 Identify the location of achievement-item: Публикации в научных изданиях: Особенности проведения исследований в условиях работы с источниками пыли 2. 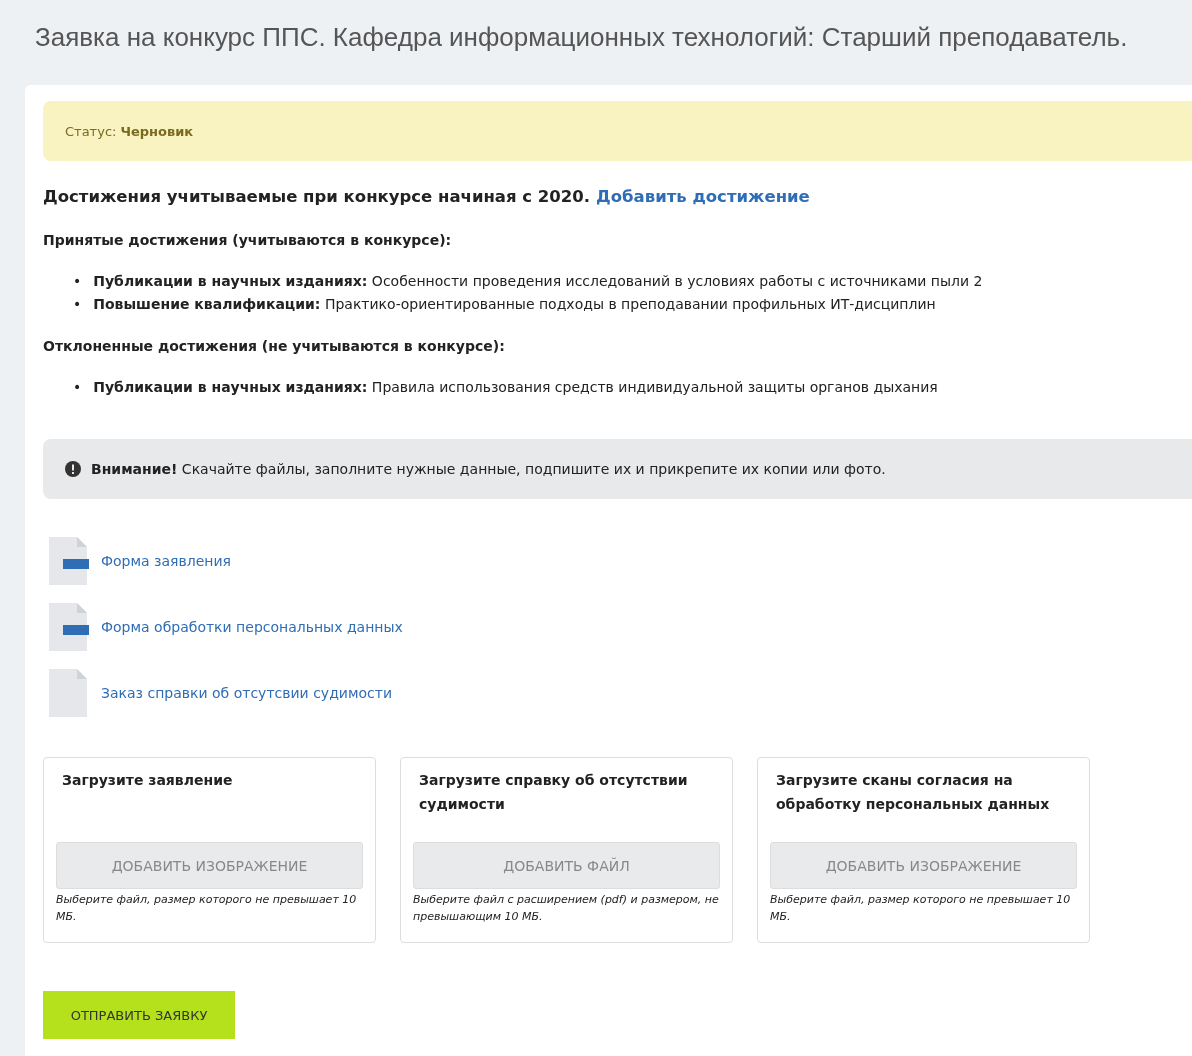
(538, 281).